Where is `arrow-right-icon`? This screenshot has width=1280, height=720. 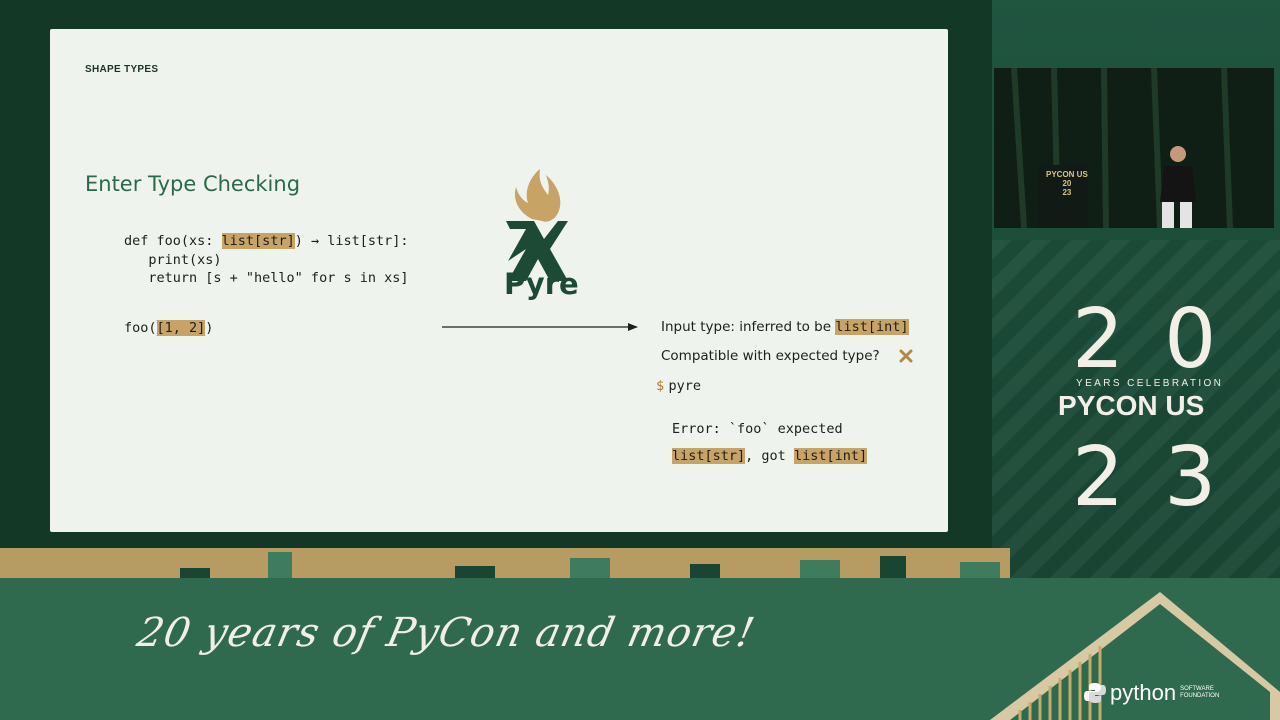 arrow-right-icon is located at coordinates (540, 327).